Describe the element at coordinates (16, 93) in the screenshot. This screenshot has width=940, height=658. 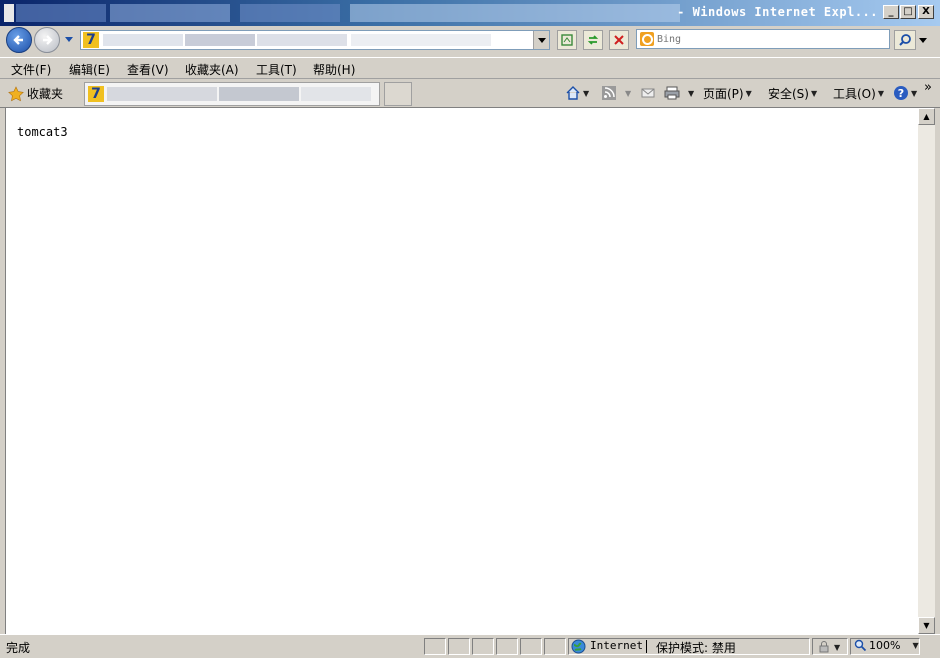
I see `favorites-star-icon` at that location.